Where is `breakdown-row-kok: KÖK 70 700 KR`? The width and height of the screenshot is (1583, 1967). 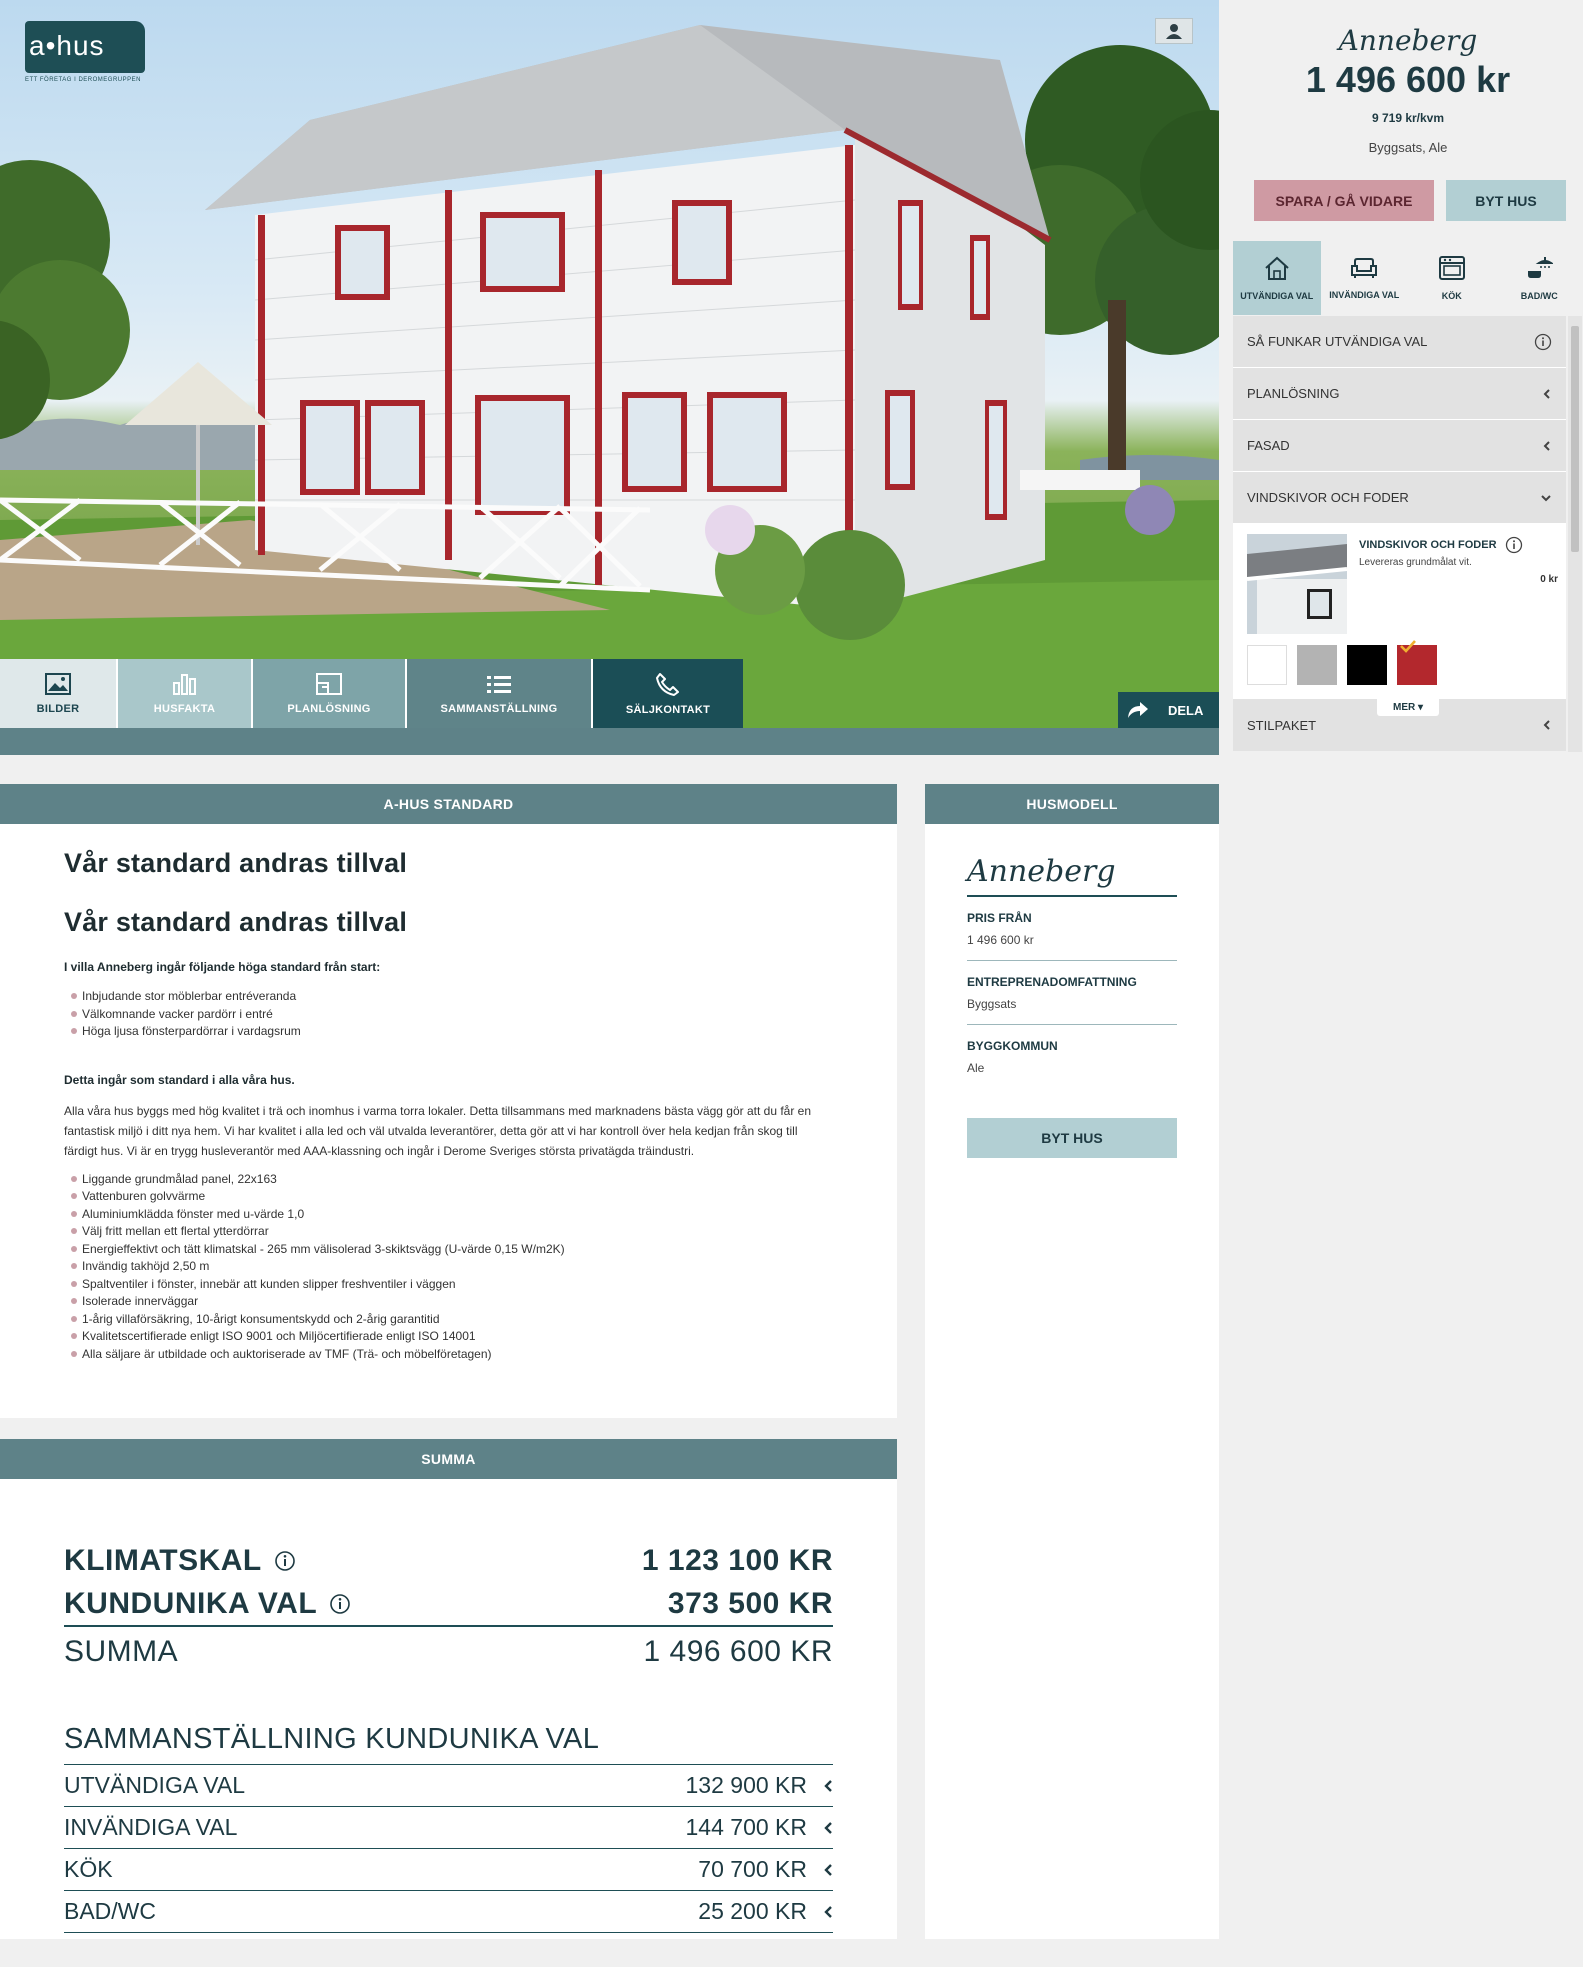 breakdown-row-kok: KÖK 70 700 KR is located at coordinates (448, 1869).